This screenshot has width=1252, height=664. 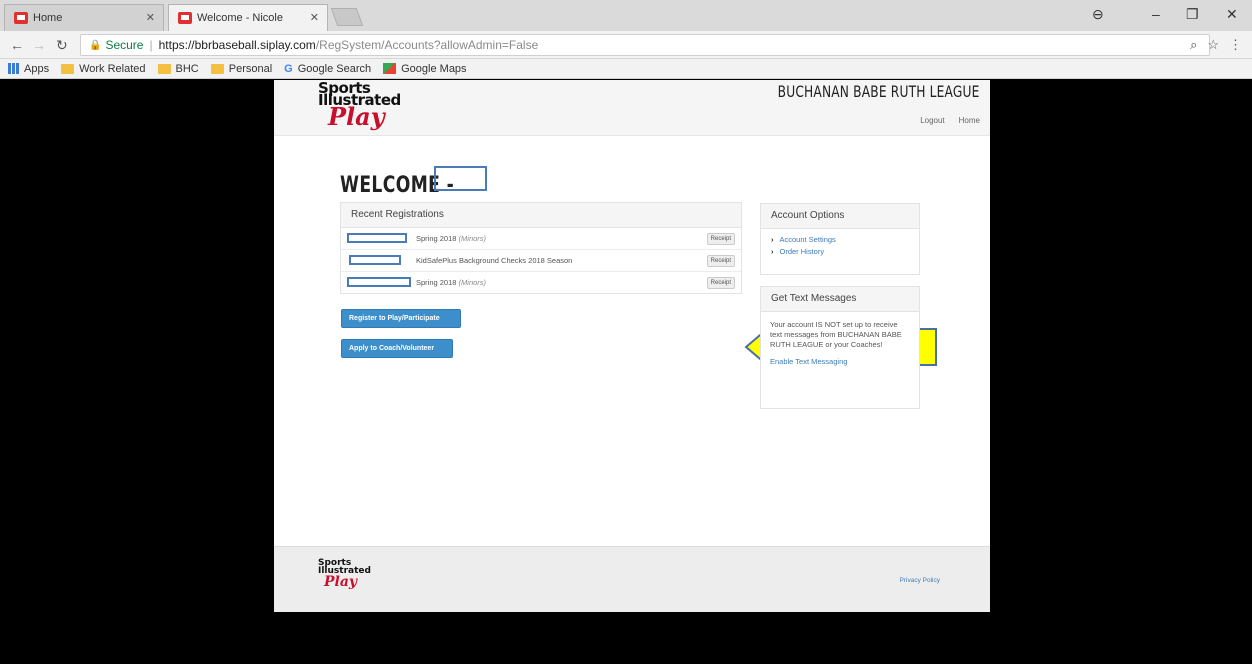 What do you see at coordinates (13, 68) in the screenshot?
I see `apps-icon` at bounding box center [13, 68].